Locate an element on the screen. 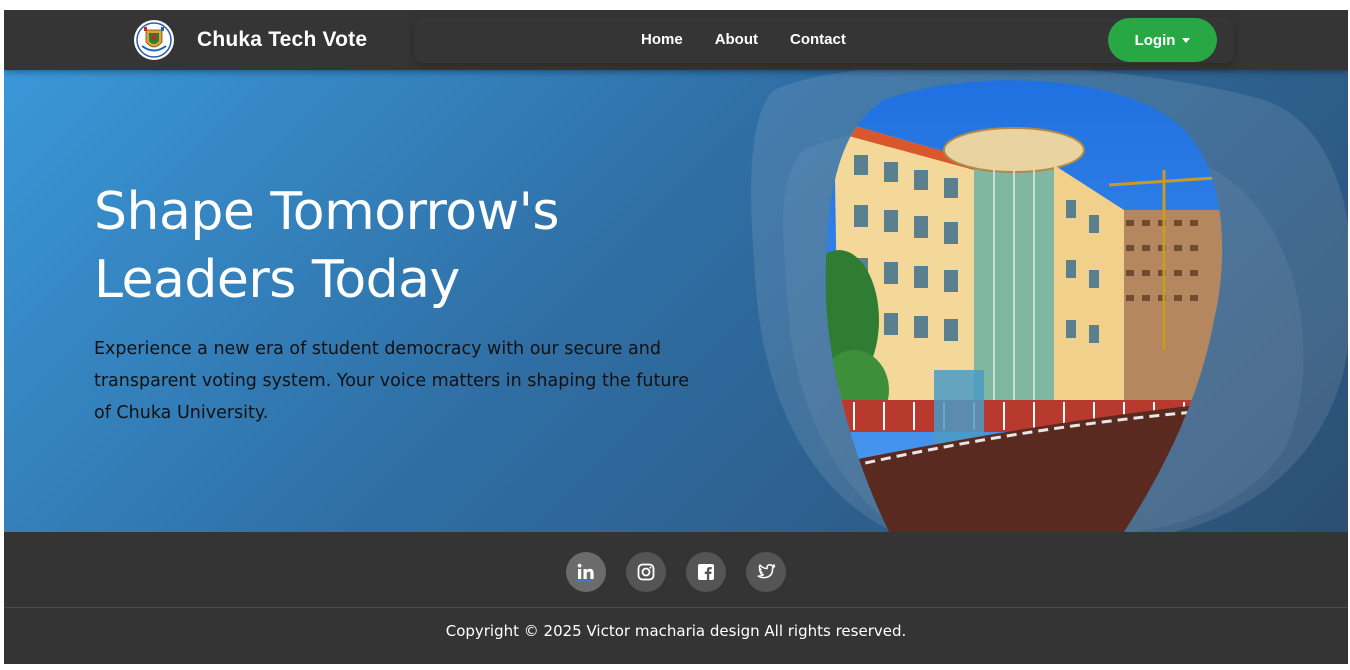 Image resolution: width=1350 pixels, height=670 pixels. twitter-link is located at coordinates (766, 572).